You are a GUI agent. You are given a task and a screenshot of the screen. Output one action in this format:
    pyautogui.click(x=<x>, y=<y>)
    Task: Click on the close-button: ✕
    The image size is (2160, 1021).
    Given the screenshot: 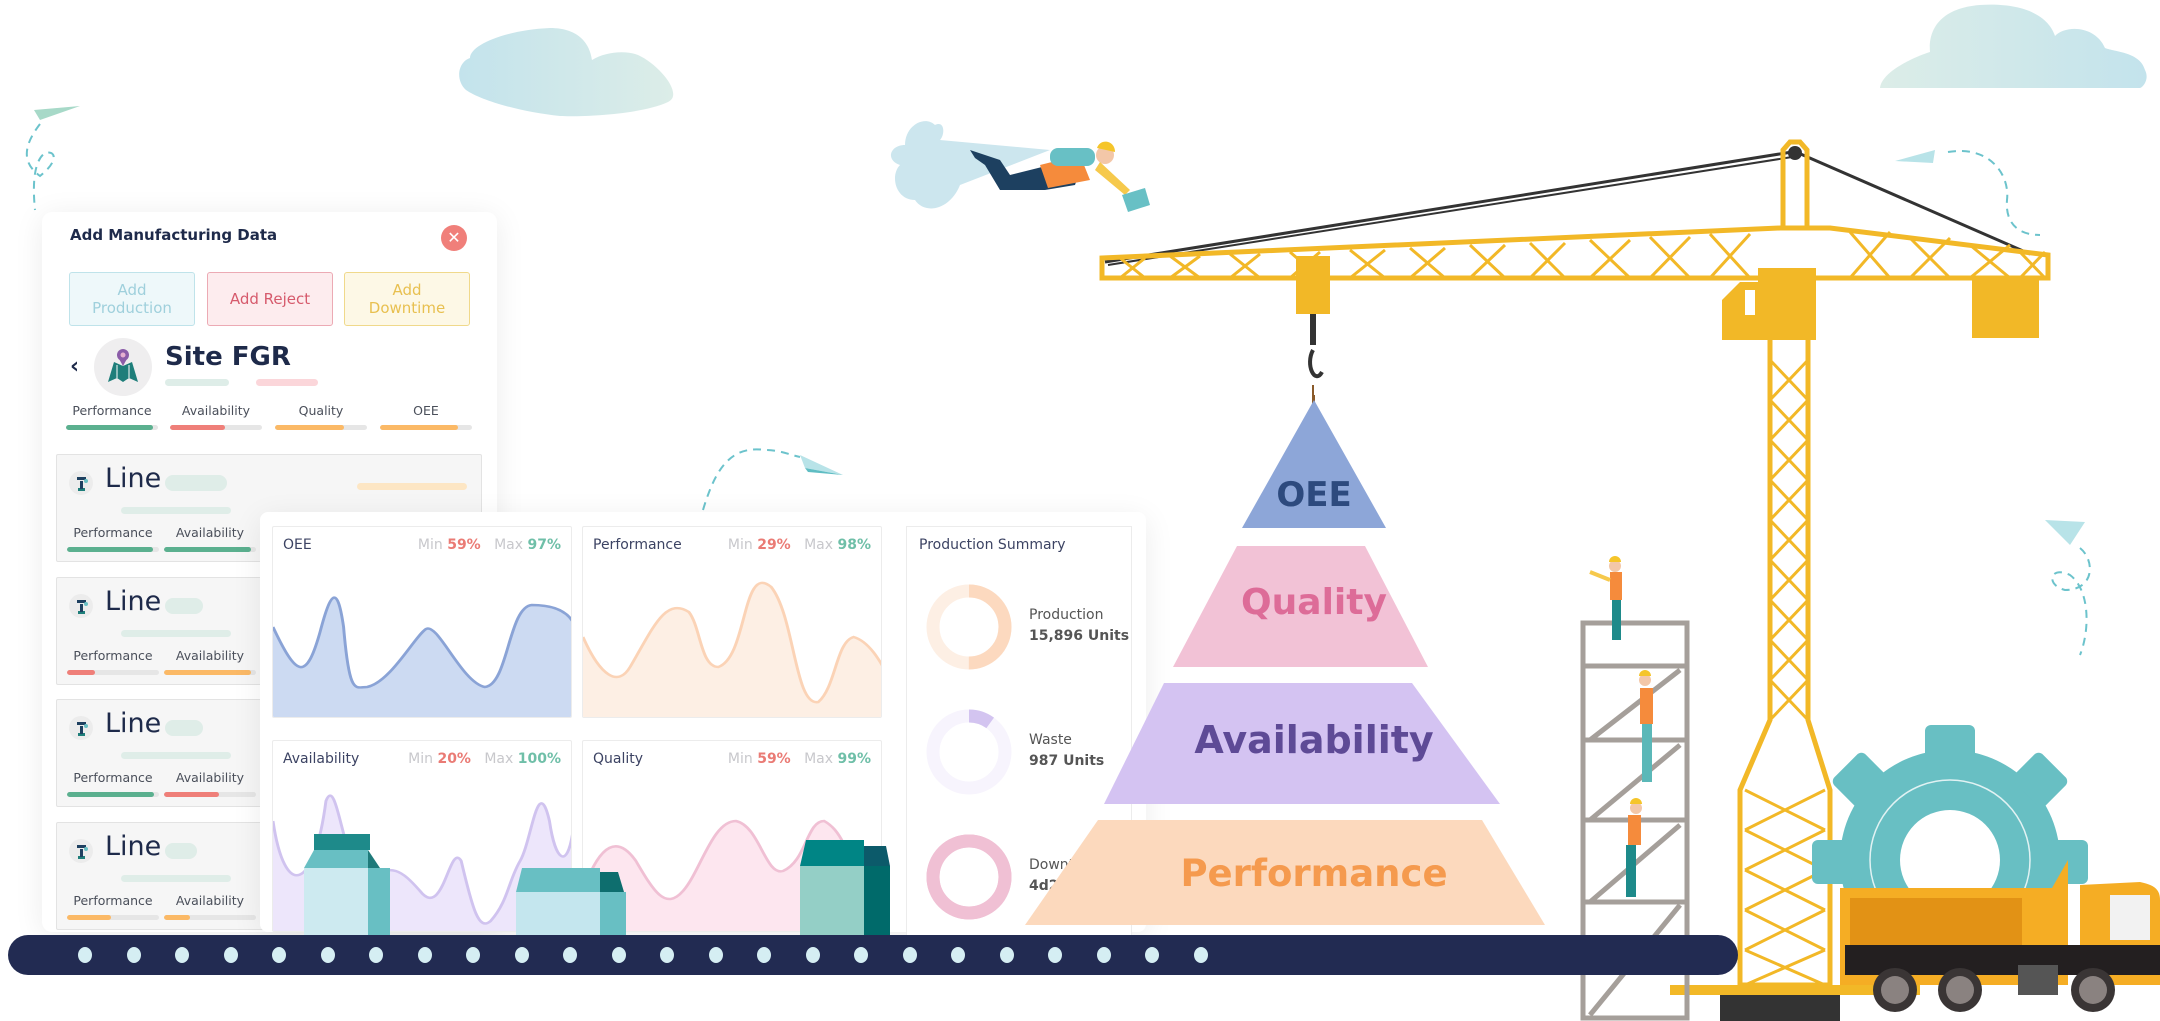 What is the action you would take?
    pyautogui.click(x=454, y=238)
    